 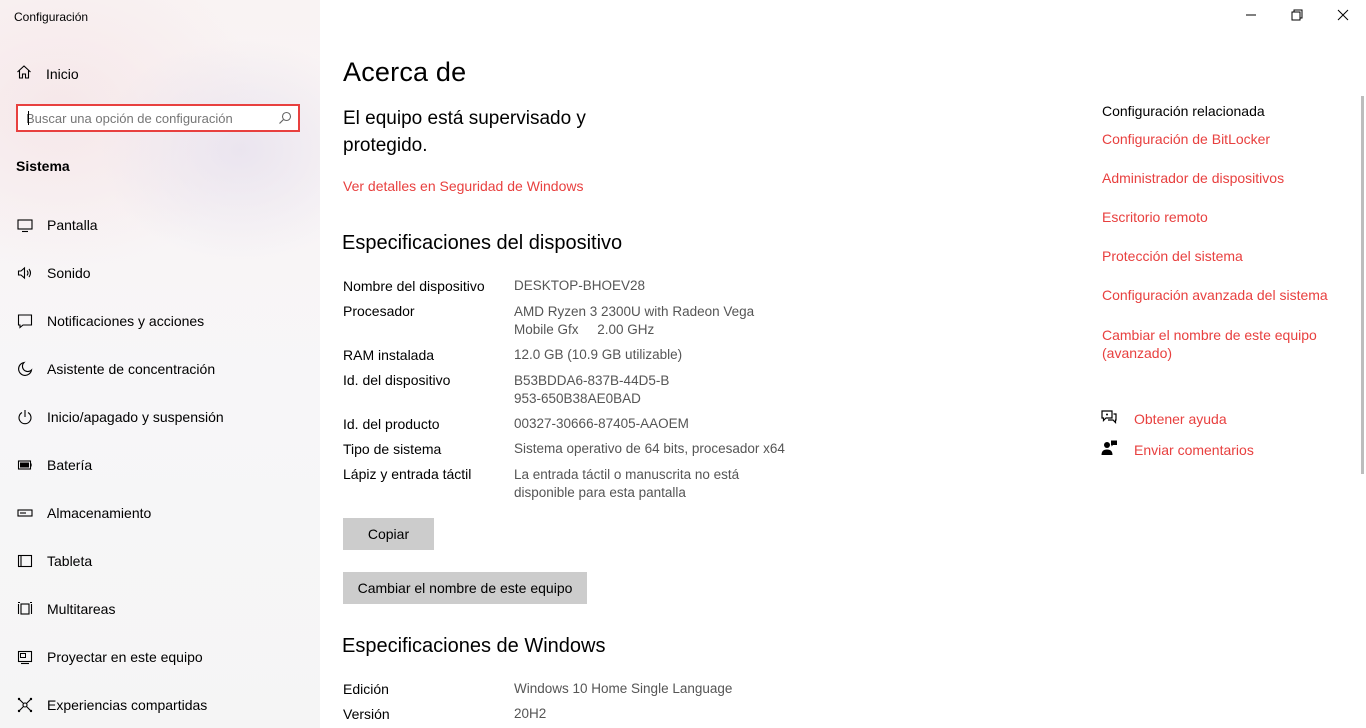 What do you see at coordinates (25, 705) in the screenshot?
I see `shared-icon` at bounding box center [25, 705].